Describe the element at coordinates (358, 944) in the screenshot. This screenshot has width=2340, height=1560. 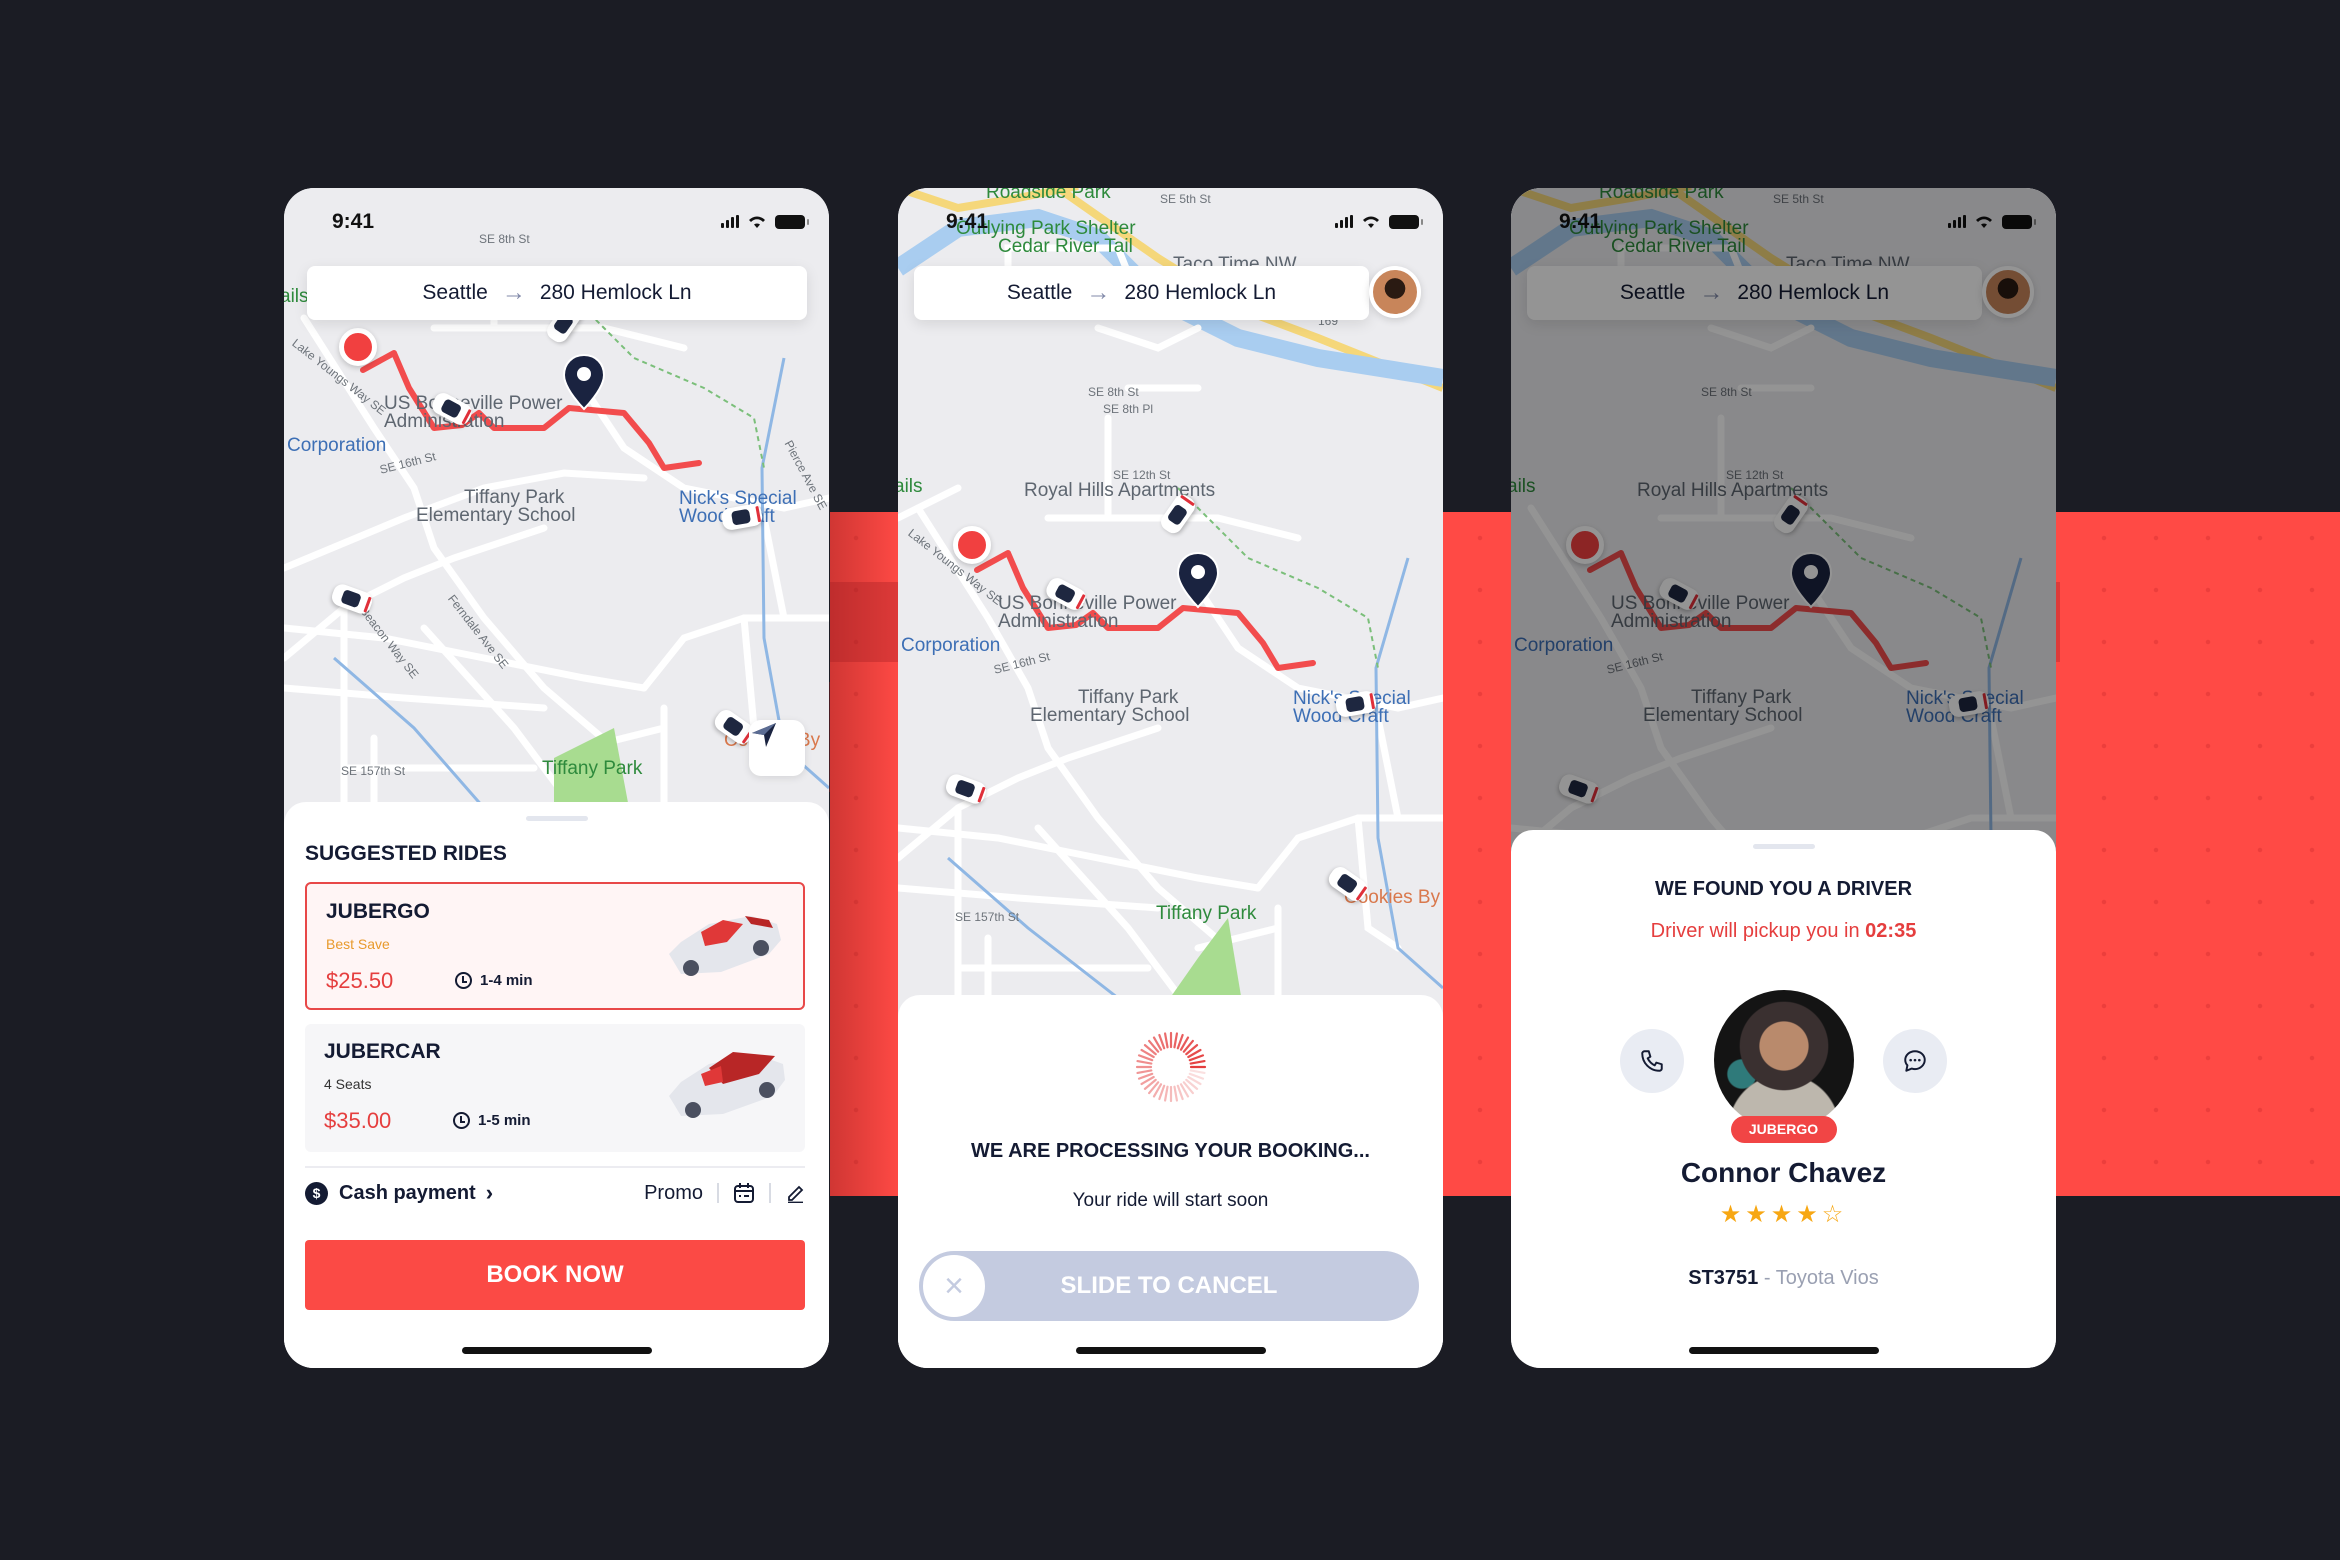
I see `ride-subtitle: Best Save` at that location.